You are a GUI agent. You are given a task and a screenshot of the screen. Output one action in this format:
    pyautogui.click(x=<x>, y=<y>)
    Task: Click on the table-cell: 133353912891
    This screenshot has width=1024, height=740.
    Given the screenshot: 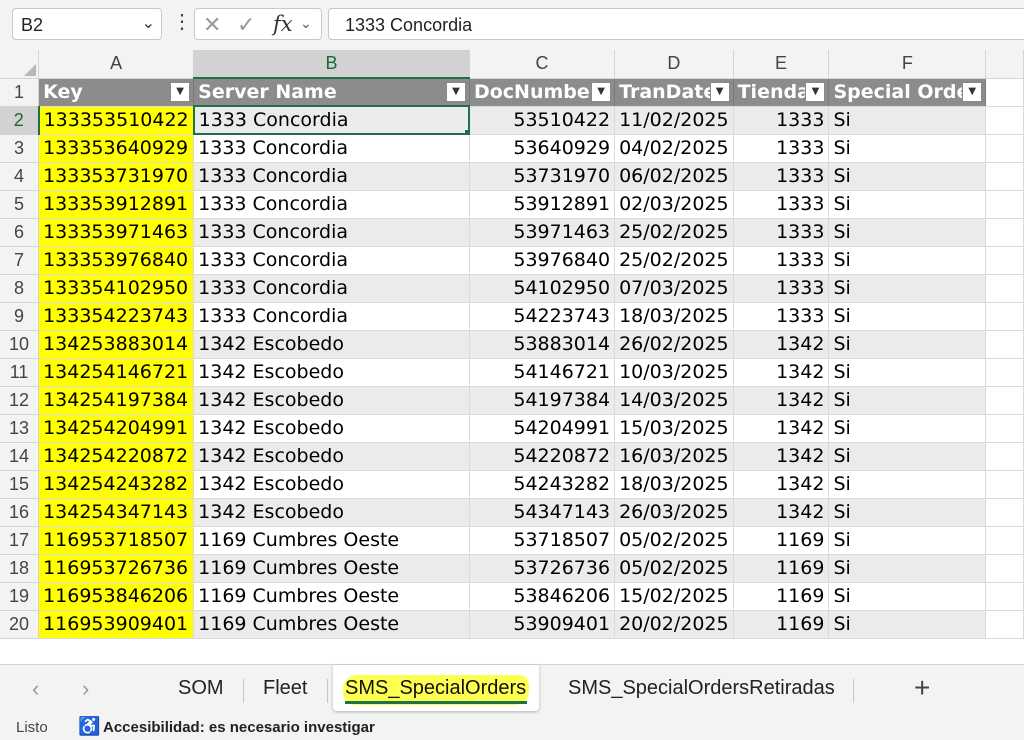 What is the action you would take?
    pyautogui.click(x=116, y=204)
    